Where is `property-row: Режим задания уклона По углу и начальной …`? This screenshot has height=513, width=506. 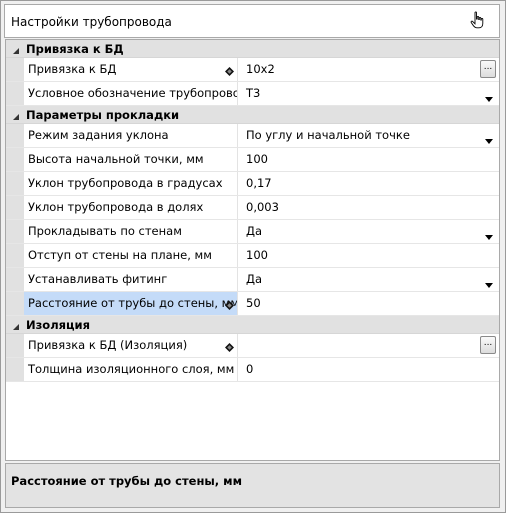
property-row: Режим задания уклона По углу и начальной … is located at coordinates (252, 136).